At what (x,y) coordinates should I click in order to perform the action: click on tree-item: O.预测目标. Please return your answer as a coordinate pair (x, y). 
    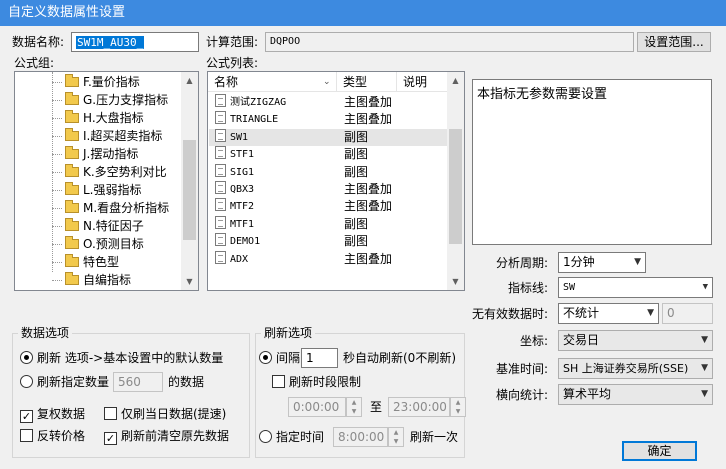
    Looking at the image, I should click on (98, 244).